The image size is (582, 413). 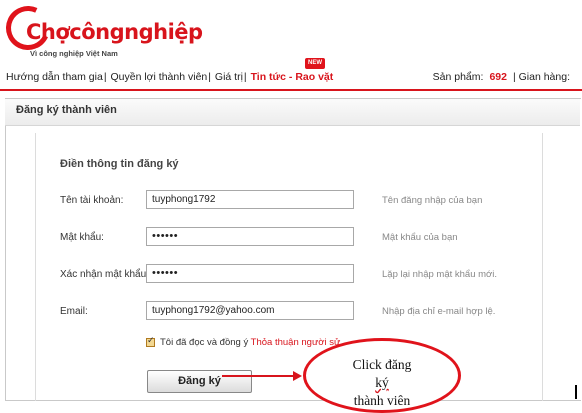 I want to click on register-button: Đăng ký, so click(x=199, y=381).